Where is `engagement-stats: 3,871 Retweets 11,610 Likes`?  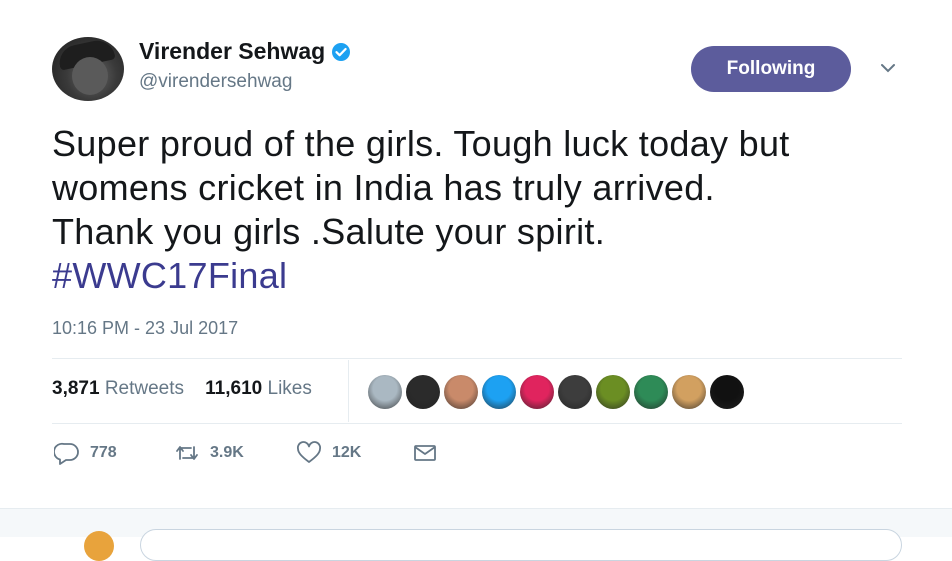
engagement-stats: 3,871 Retweets 11,610 Likes is located at coordinates (182, 389).